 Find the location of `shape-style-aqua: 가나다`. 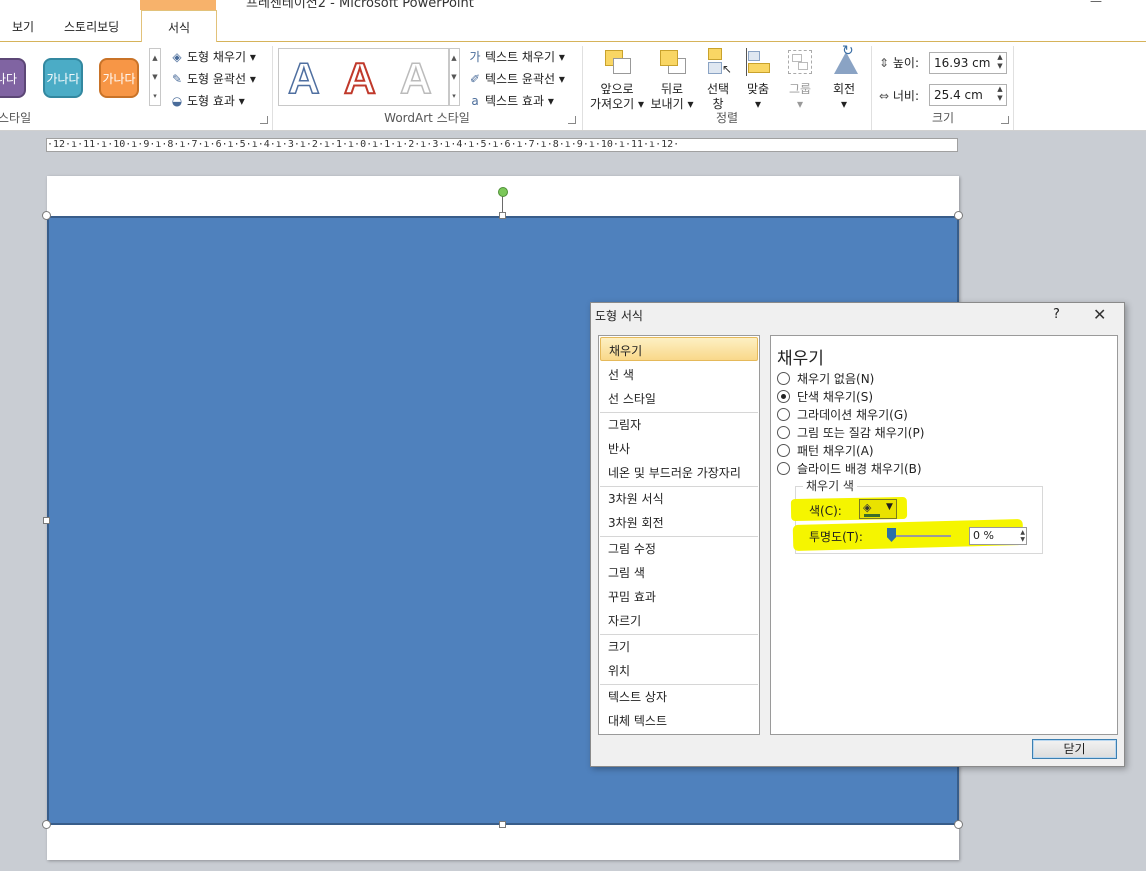

shape-style-aqua: 가나다 is located at coordinates (63, 78).